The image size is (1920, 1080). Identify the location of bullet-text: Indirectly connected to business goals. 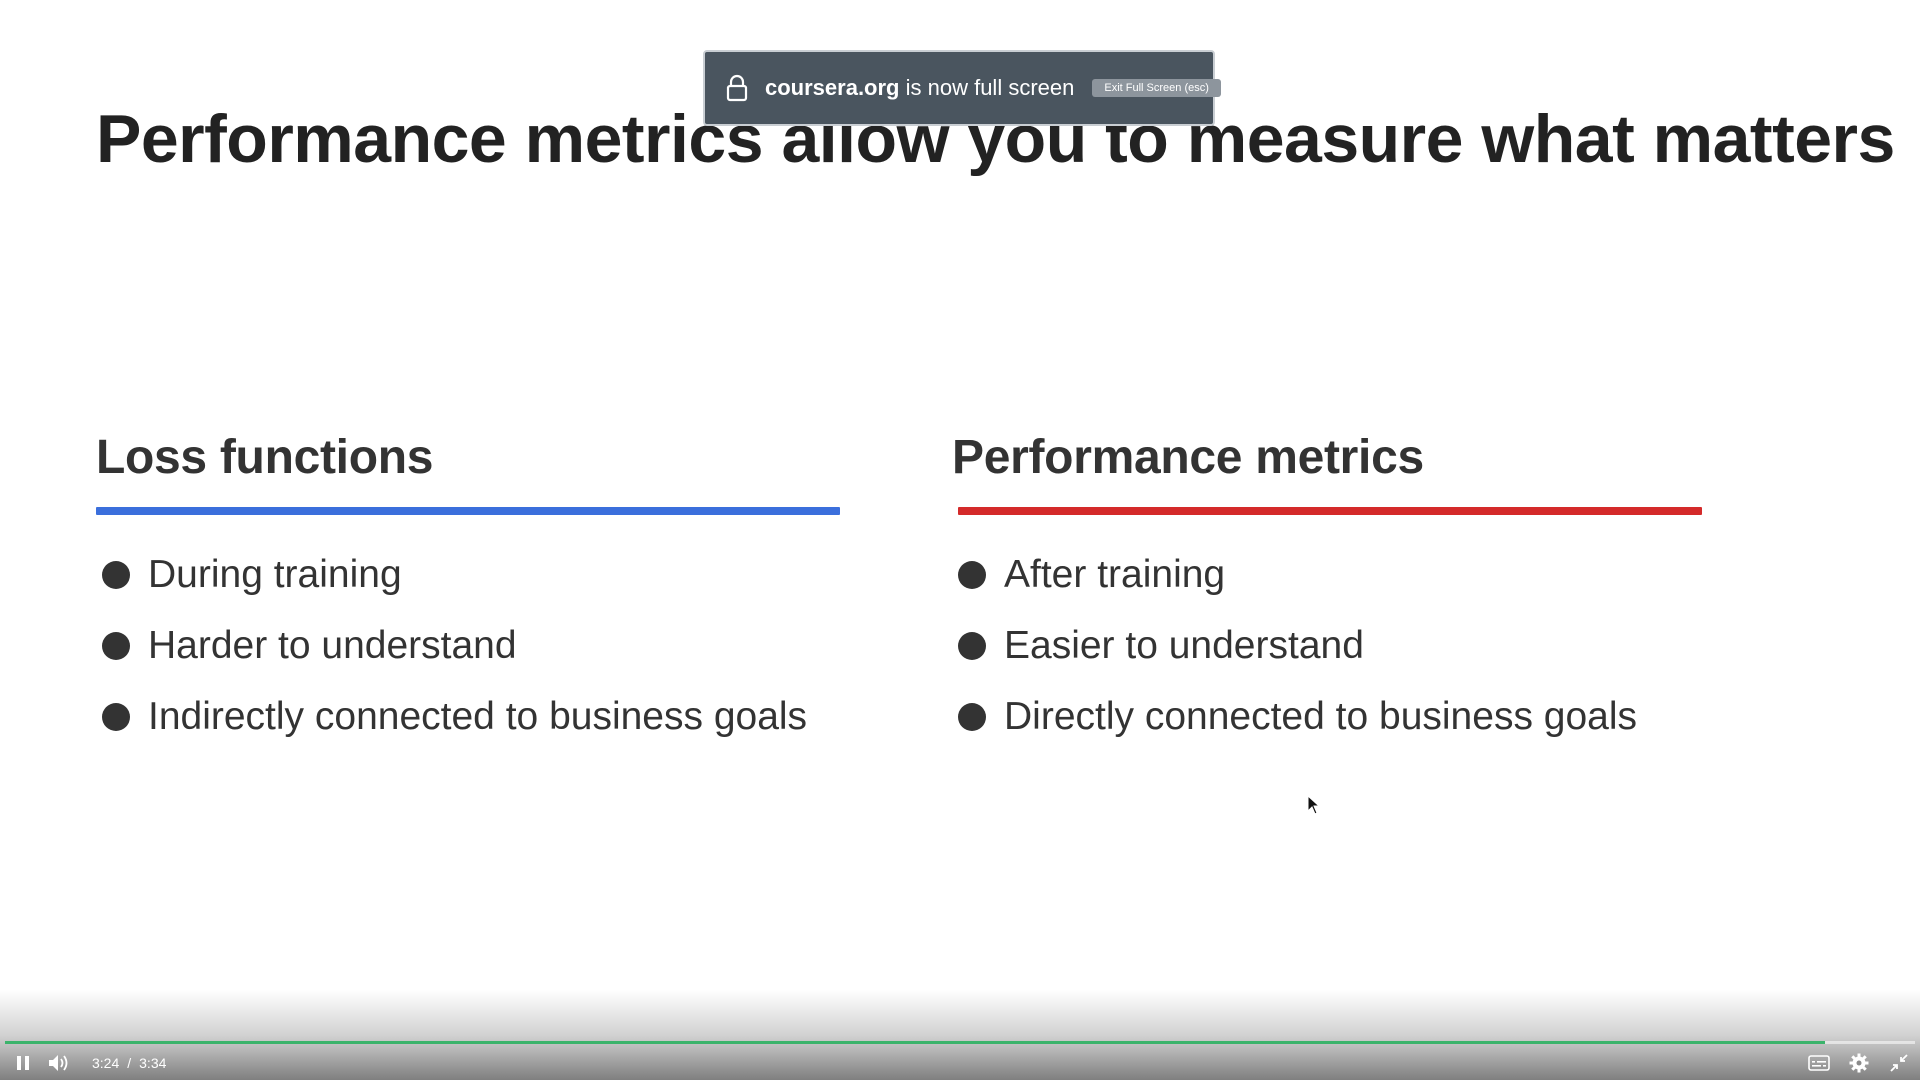
(478, 716).